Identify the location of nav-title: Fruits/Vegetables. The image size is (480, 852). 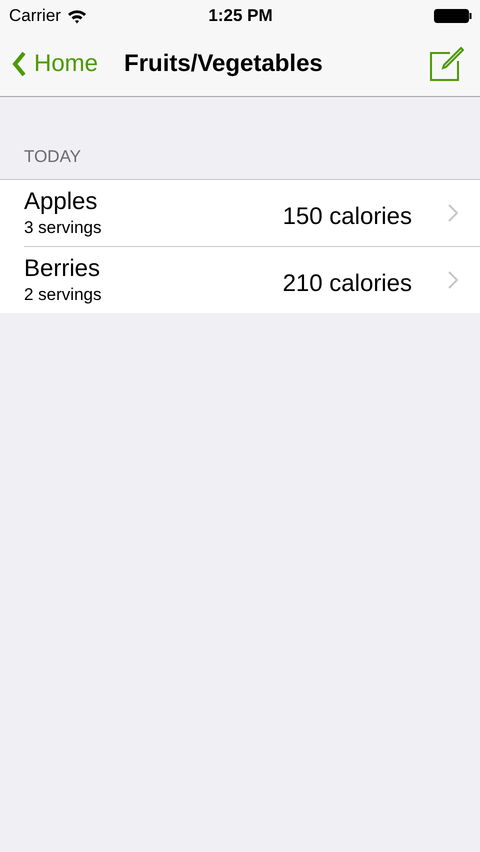
(224, 64).